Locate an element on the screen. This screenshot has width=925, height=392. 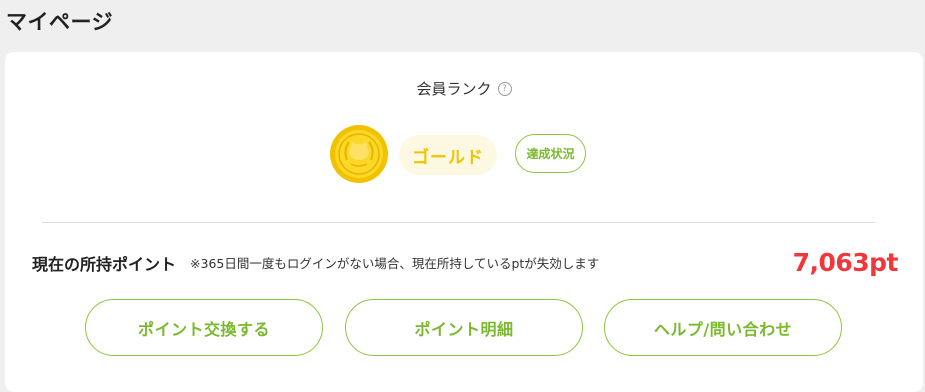
rank-label-row: 会員ランク ? is located at coordinates (464, 88).